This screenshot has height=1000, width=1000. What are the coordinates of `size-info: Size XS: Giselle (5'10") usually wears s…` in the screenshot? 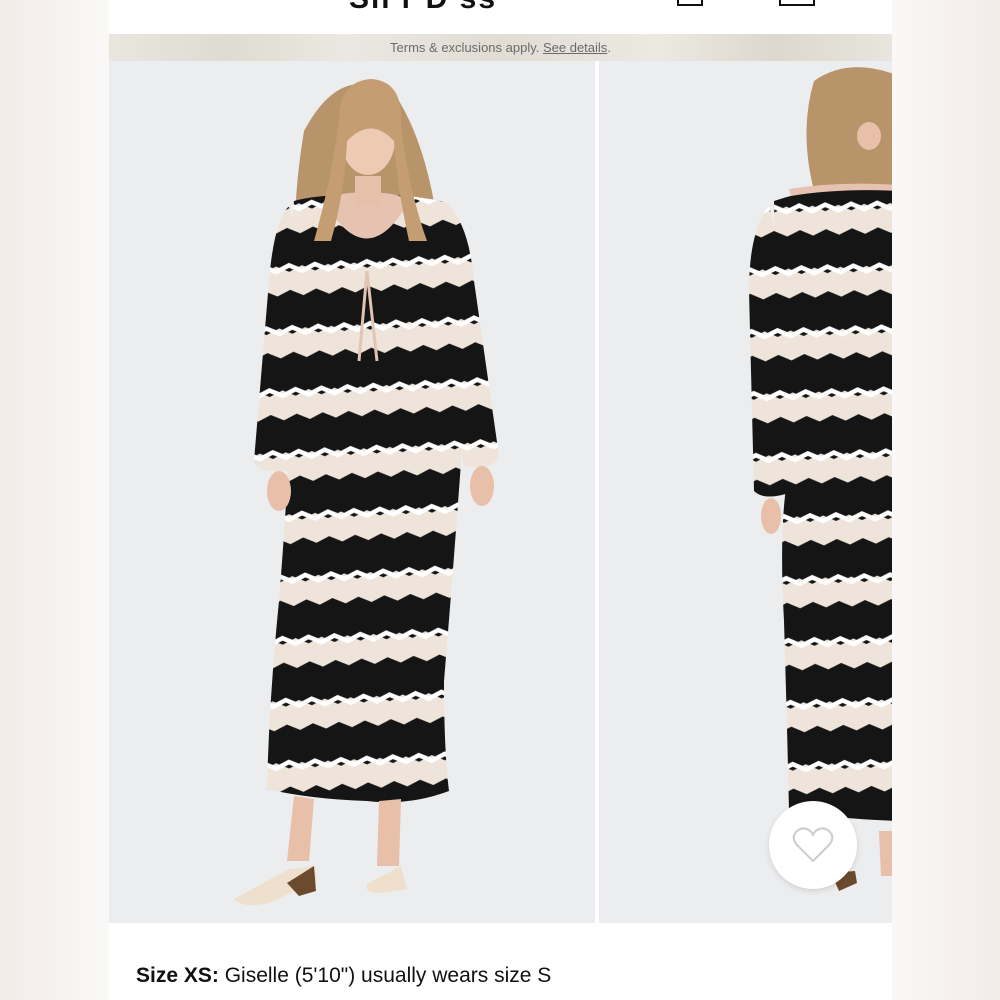 It's located at (343, 976).